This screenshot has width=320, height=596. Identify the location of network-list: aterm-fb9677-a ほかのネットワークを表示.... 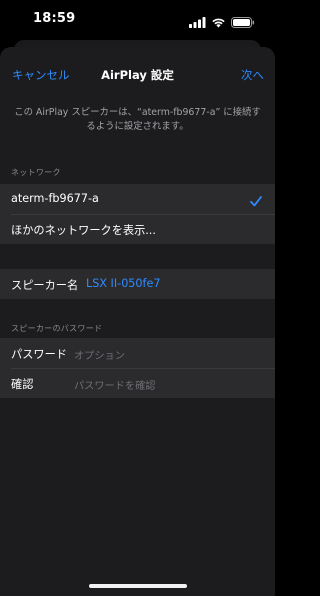
(137, 214).